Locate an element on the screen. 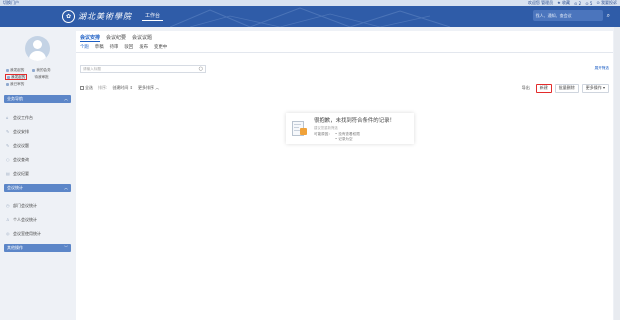 This screenshot has height=320, width=620. batch-delete-button: 批量删除 is located at coordinates (566, 88).